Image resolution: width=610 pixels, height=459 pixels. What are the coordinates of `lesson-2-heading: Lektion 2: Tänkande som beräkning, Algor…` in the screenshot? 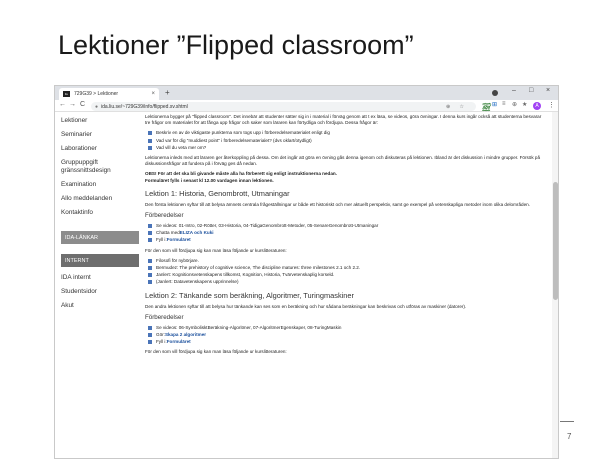 It's located at (249, 295).